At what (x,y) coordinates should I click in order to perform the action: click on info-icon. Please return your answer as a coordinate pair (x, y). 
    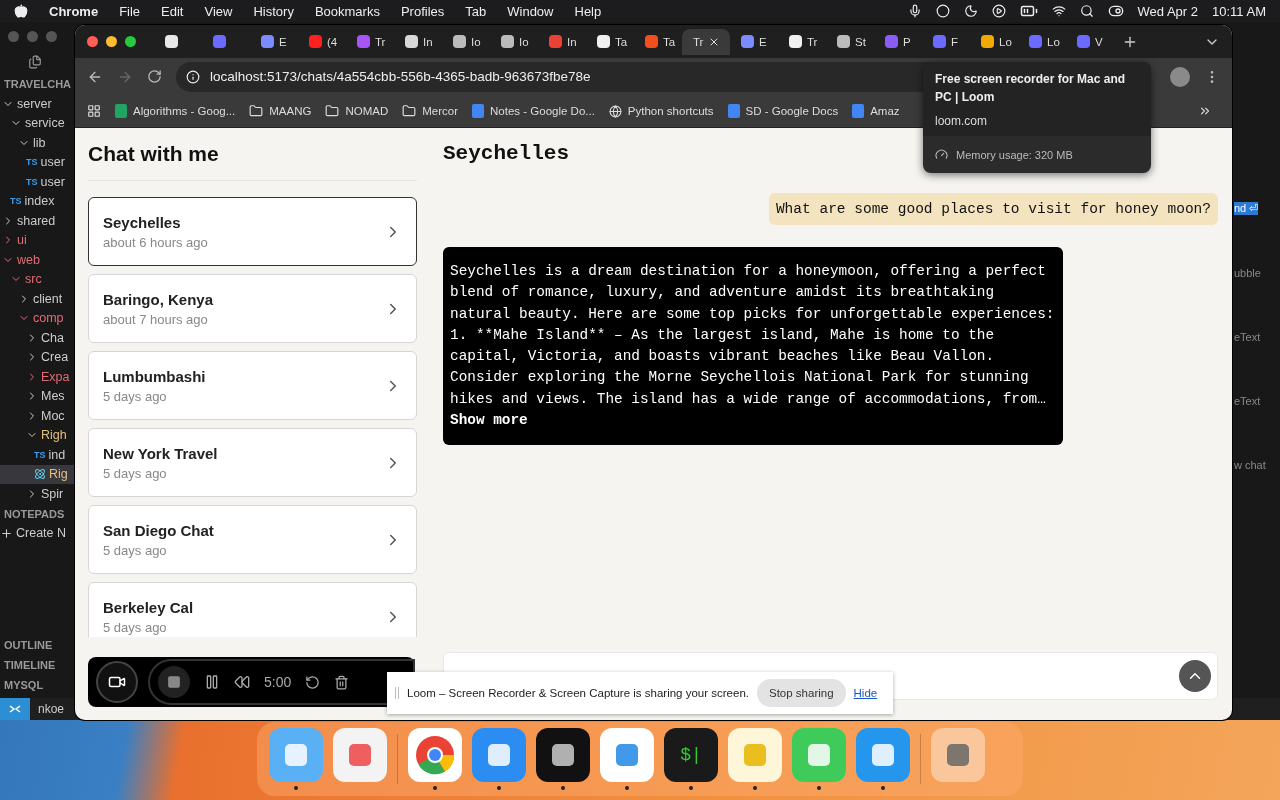
    Looking at the image, I should click on (193, 76).